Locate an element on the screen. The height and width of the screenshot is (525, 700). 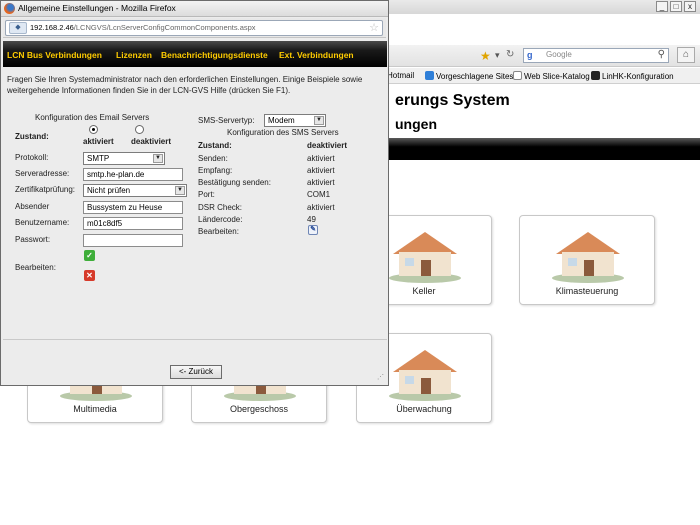
url-host: 192.168.2.46 is located at coordinates (52, 27).